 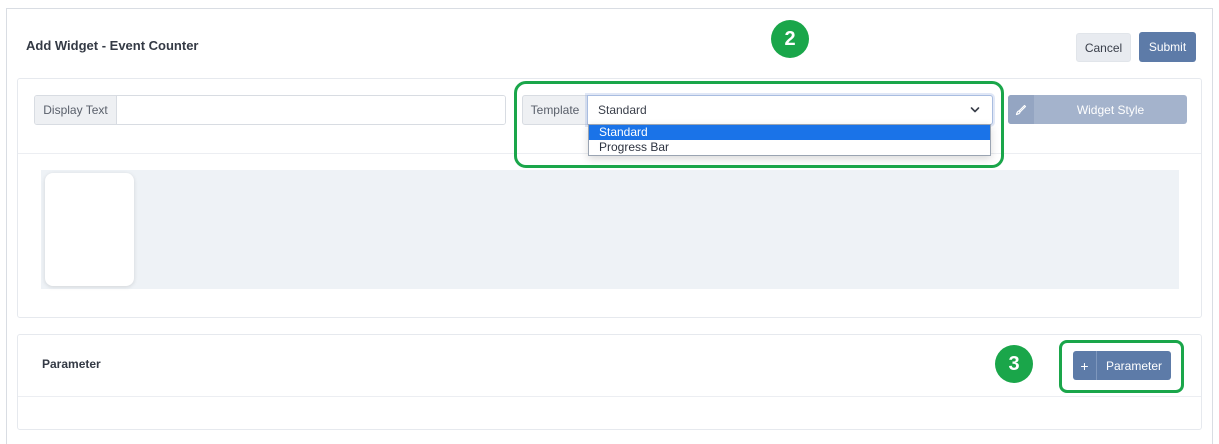 I want to click on display-text-input, so click(x=311, y=110).